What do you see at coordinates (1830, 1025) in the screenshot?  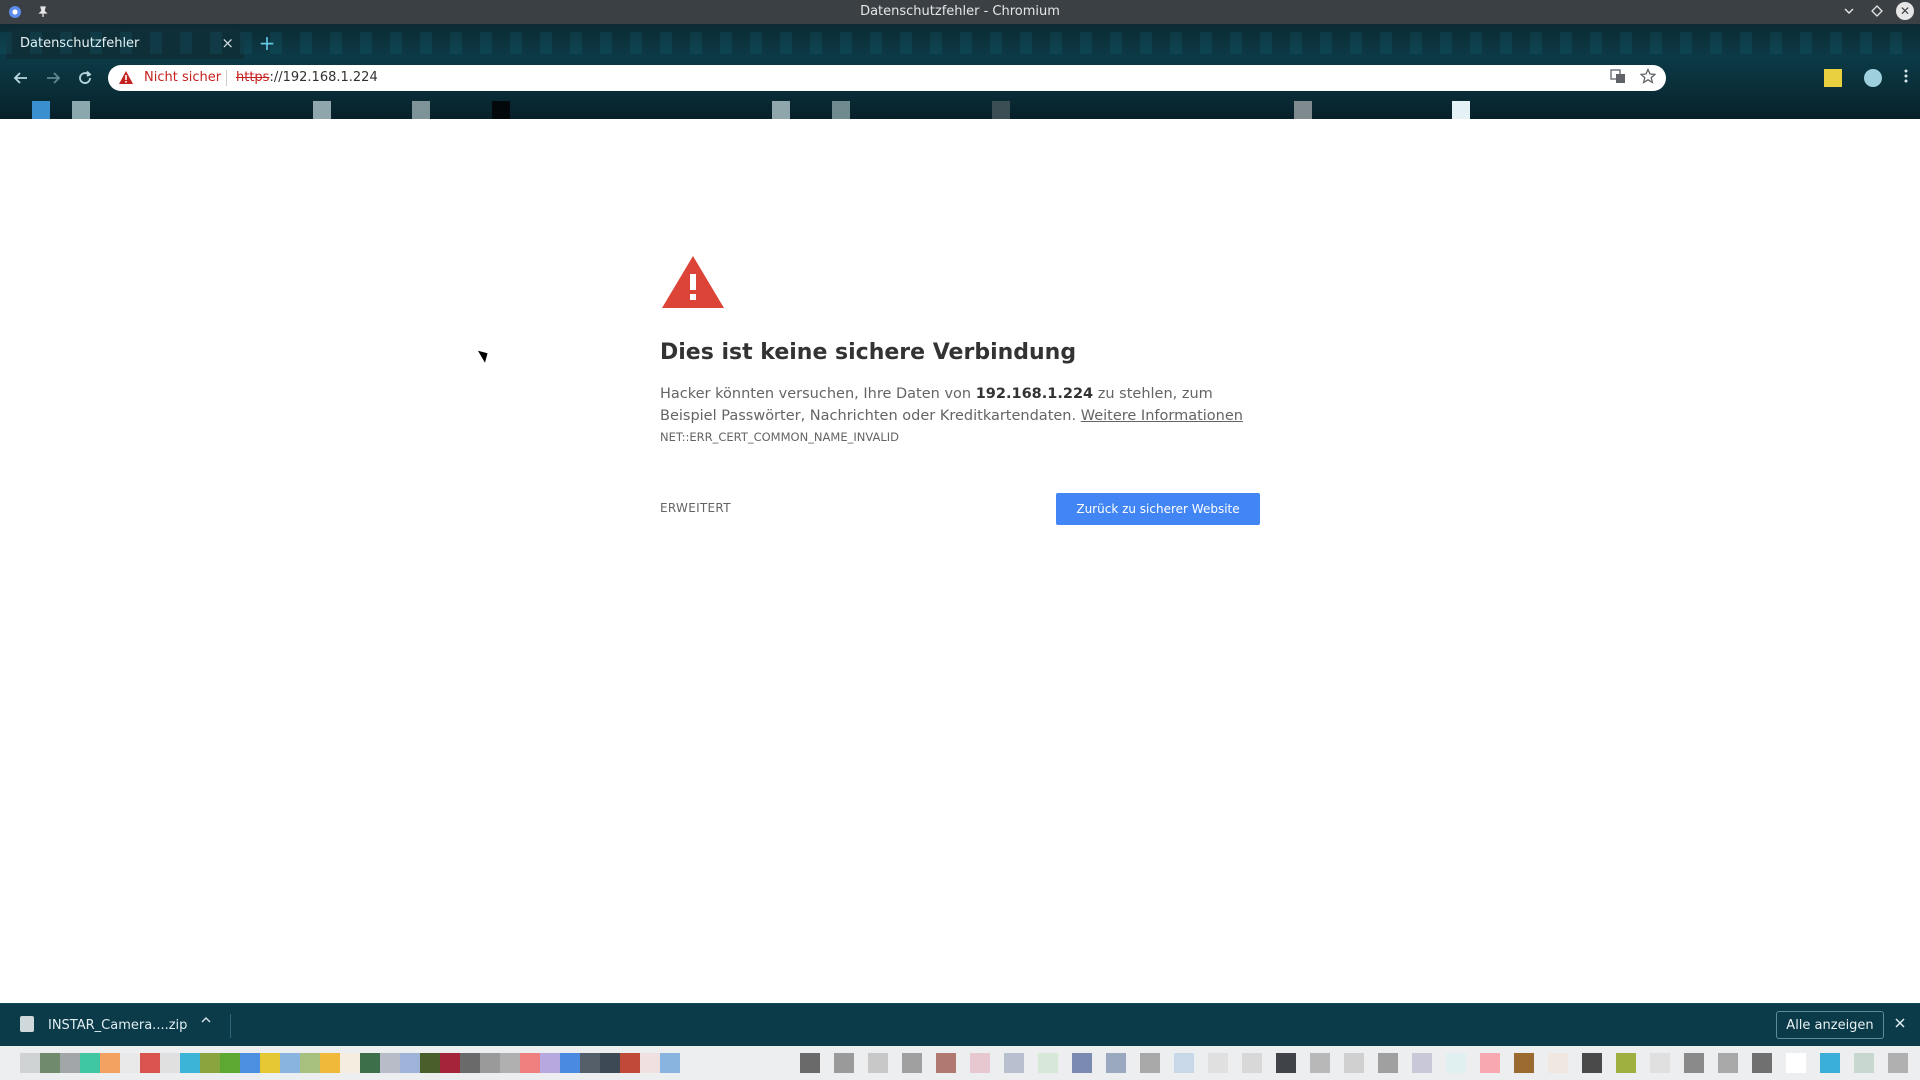 I see `show-all-button: Alle anzeigen` at bounding box center [1830, 1025].